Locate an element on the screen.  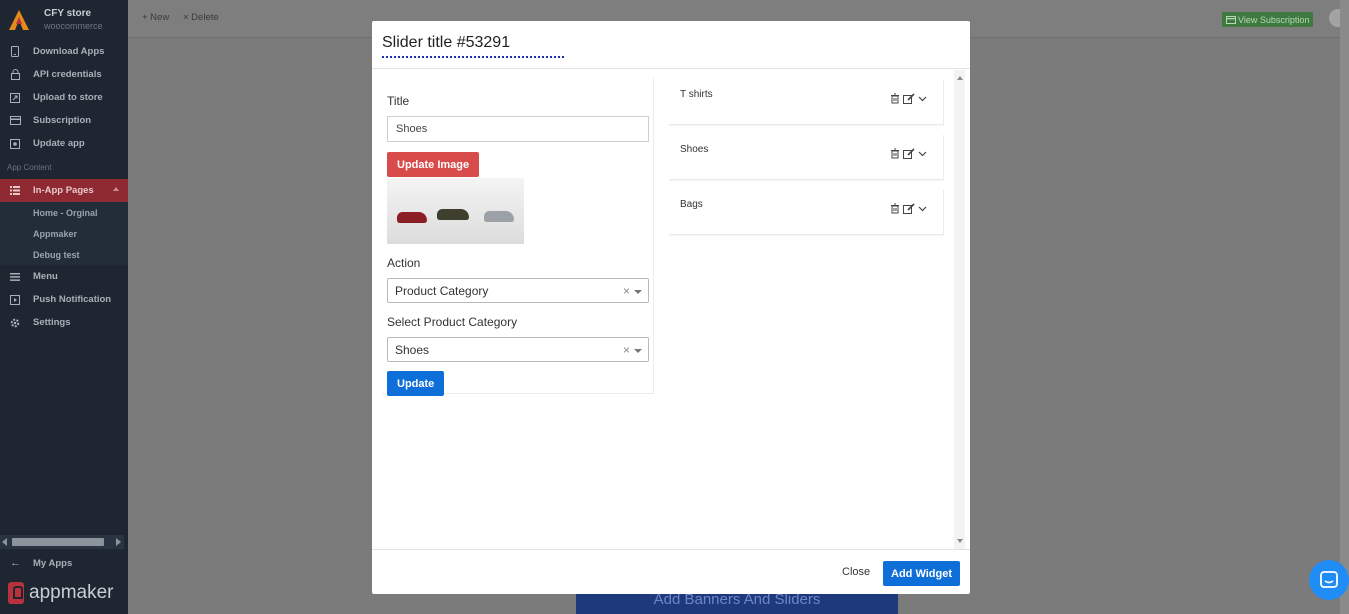
update-image-button: Update Image is located at coordinates (433, 164).